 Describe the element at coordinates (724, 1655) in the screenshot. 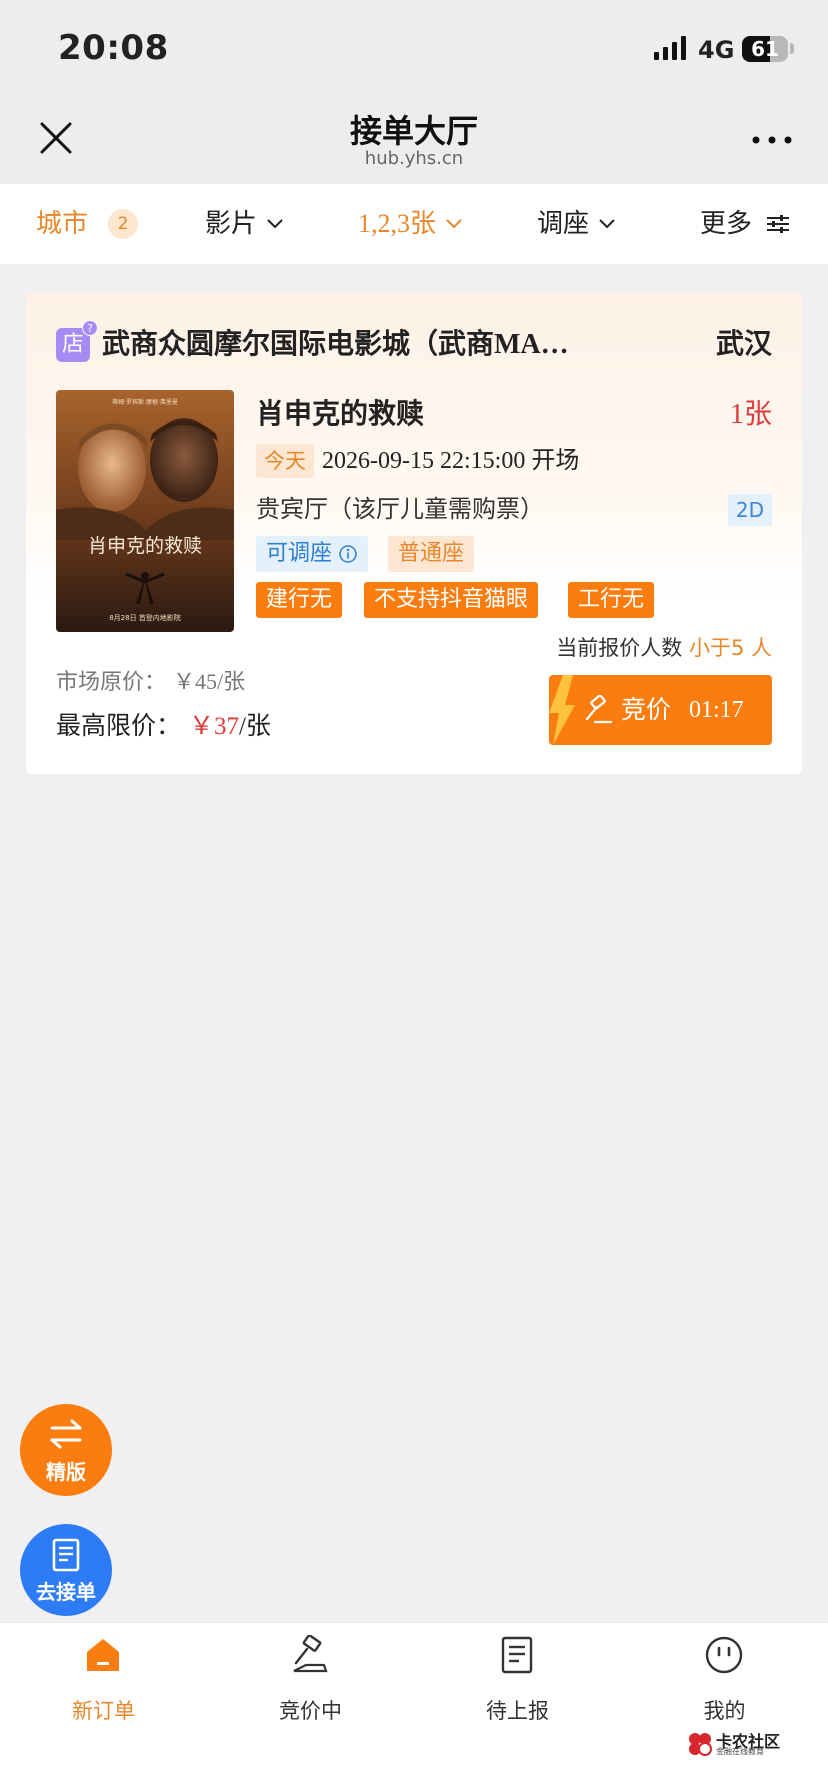

I see `profile-icon` at that location.